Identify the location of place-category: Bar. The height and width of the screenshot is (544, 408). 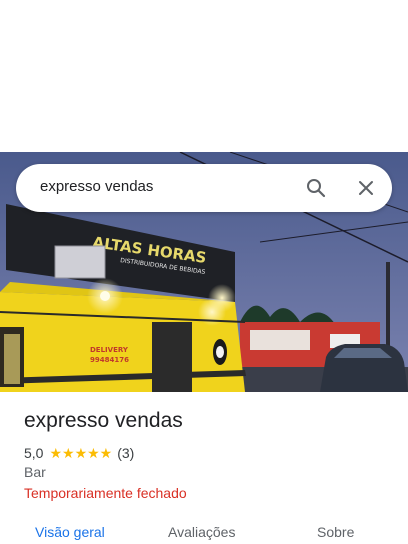
(35, 472).